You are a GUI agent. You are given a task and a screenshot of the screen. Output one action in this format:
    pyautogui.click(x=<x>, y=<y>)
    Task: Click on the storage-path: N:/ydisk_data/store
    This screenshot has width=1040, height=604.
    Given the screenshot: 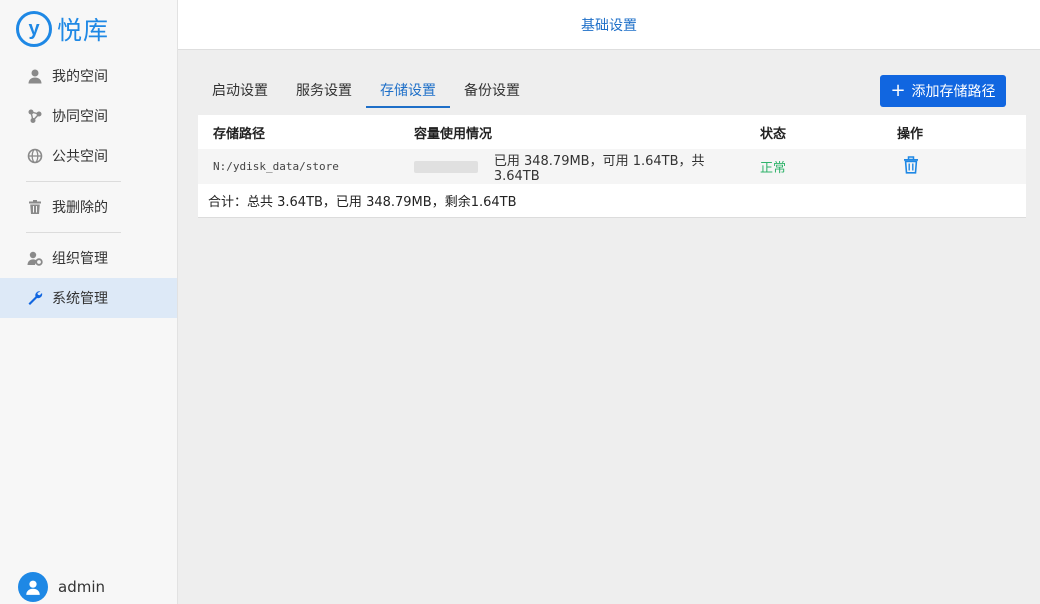 What is the action you would take?
    pyautogui.click(x=276, y=166)
    